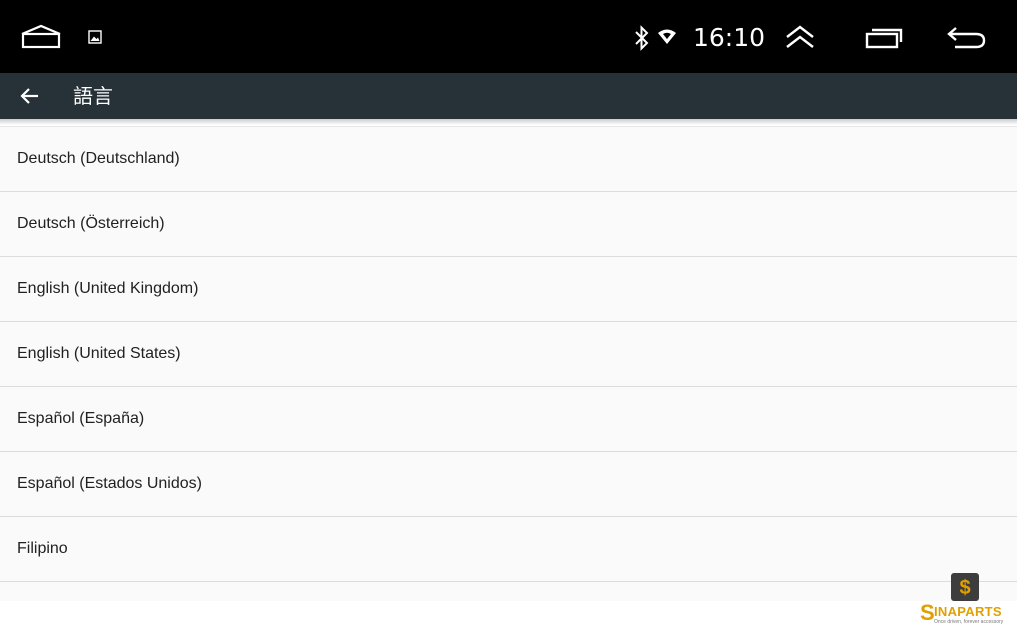 The image size is (1017, 630). What do you see at coordinates (98, 158) in the screenshot?
I see `language-label: Deutsch (Deutschland)` at bounding box center [98, 158].